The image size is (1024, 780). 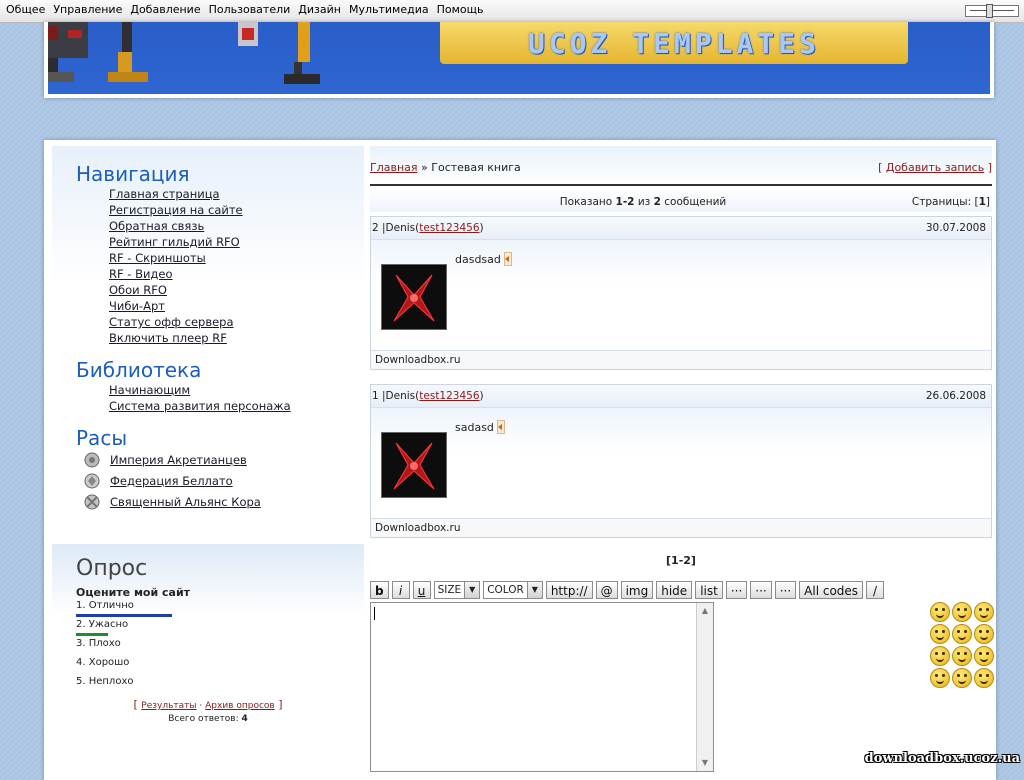 I want to click on race-cora-link: Священный Альянс Кора, so click(x=185, y=502).